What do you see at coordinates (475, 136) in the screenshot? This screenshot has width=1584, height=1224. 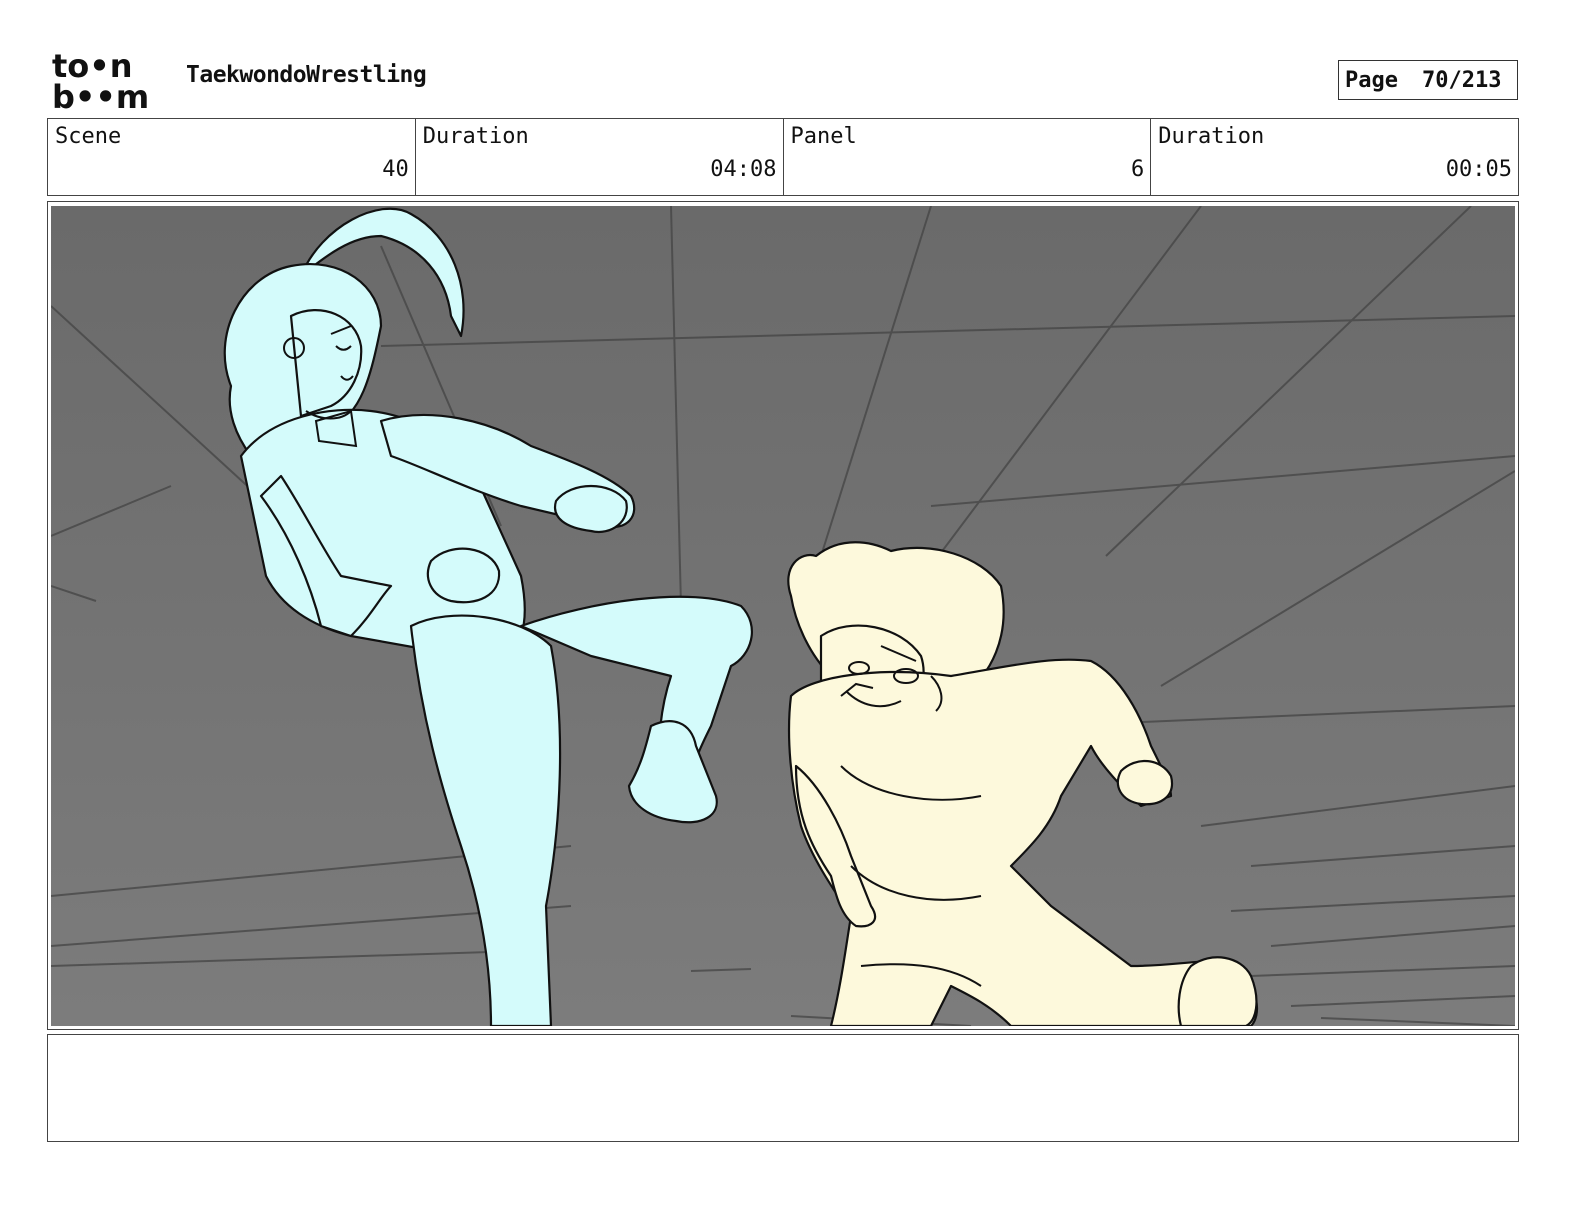 I see `scene-duration-label: Duration` at bounding box center [475, 136].